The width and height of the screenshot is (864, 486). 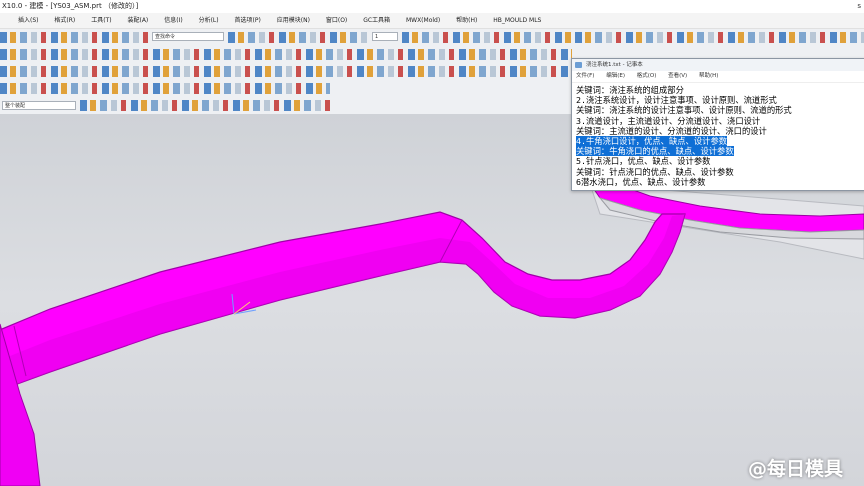 I want to click on window-corner-text: s, so click(x=859, y=6).